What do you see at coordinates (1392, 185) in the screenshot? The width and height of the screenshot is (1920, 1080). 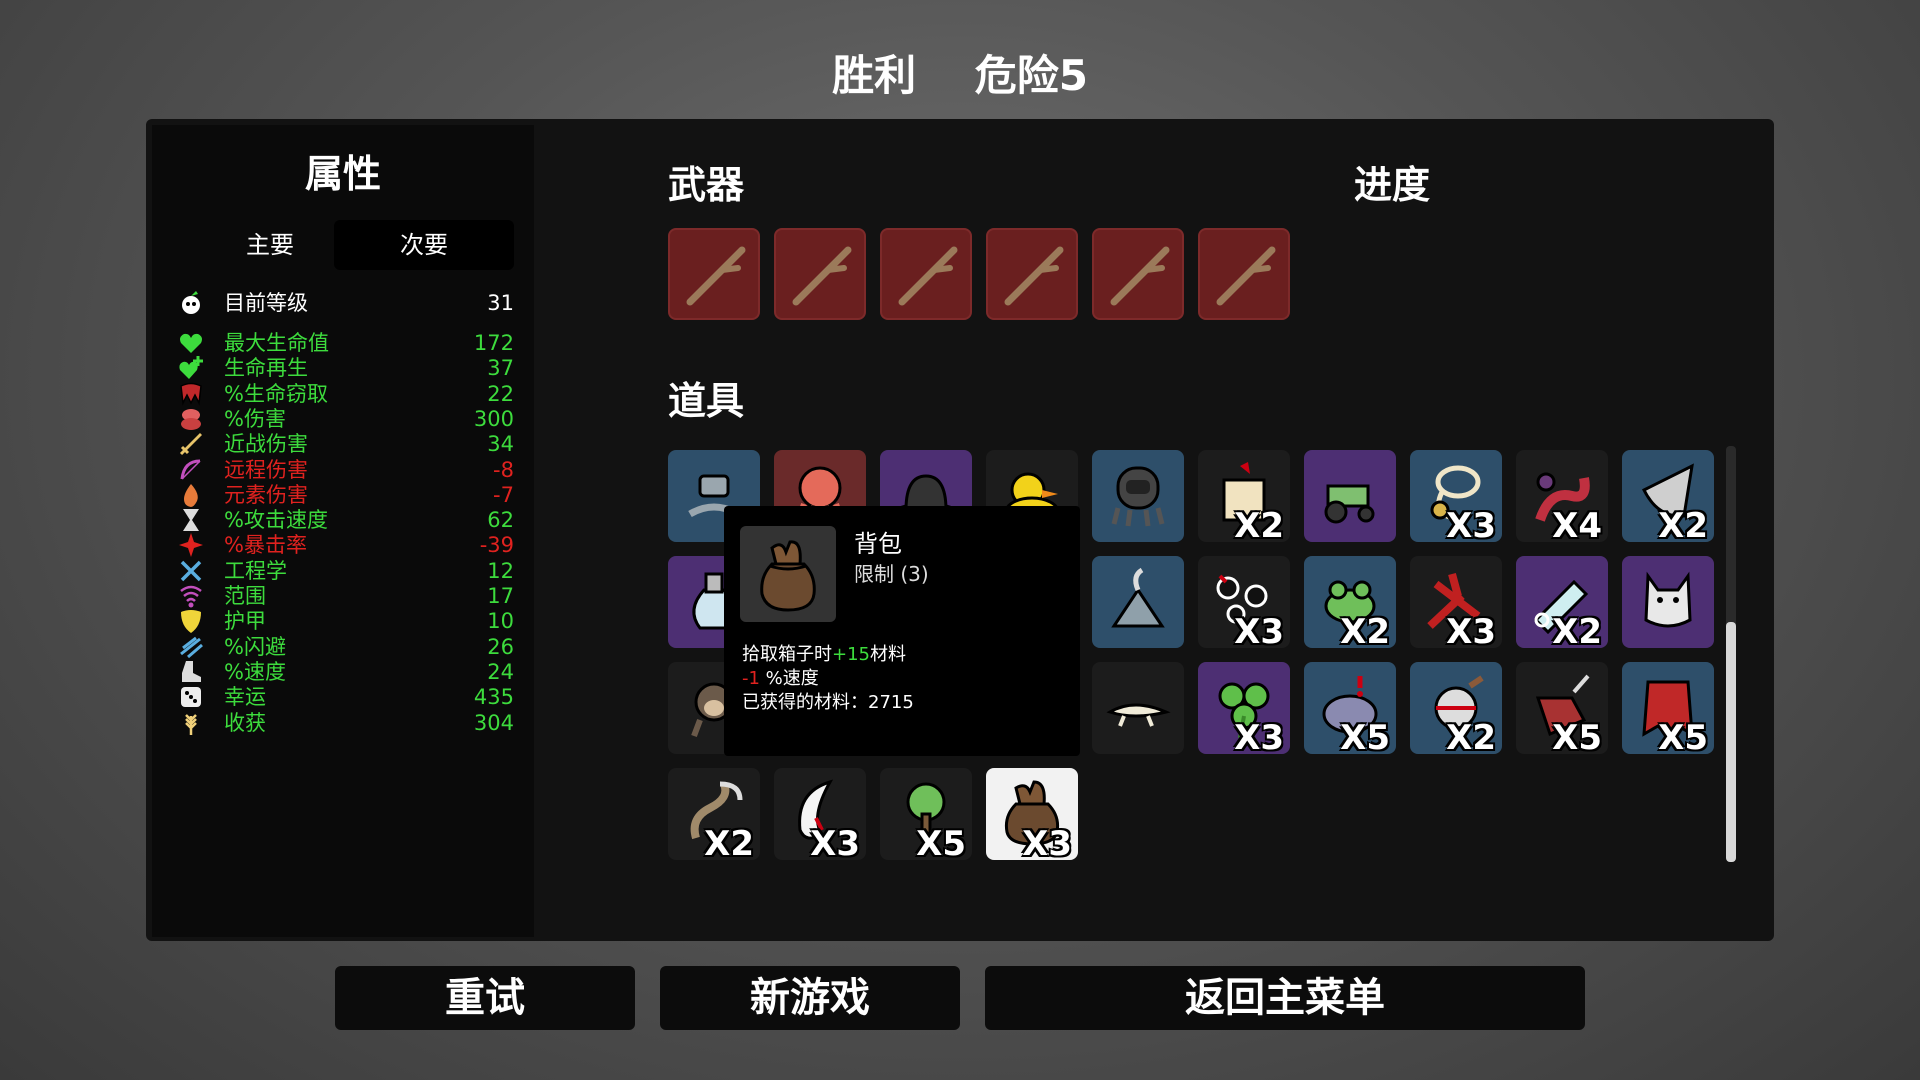 I see `progress-title: 进度` at bounding box center [1392, 185].